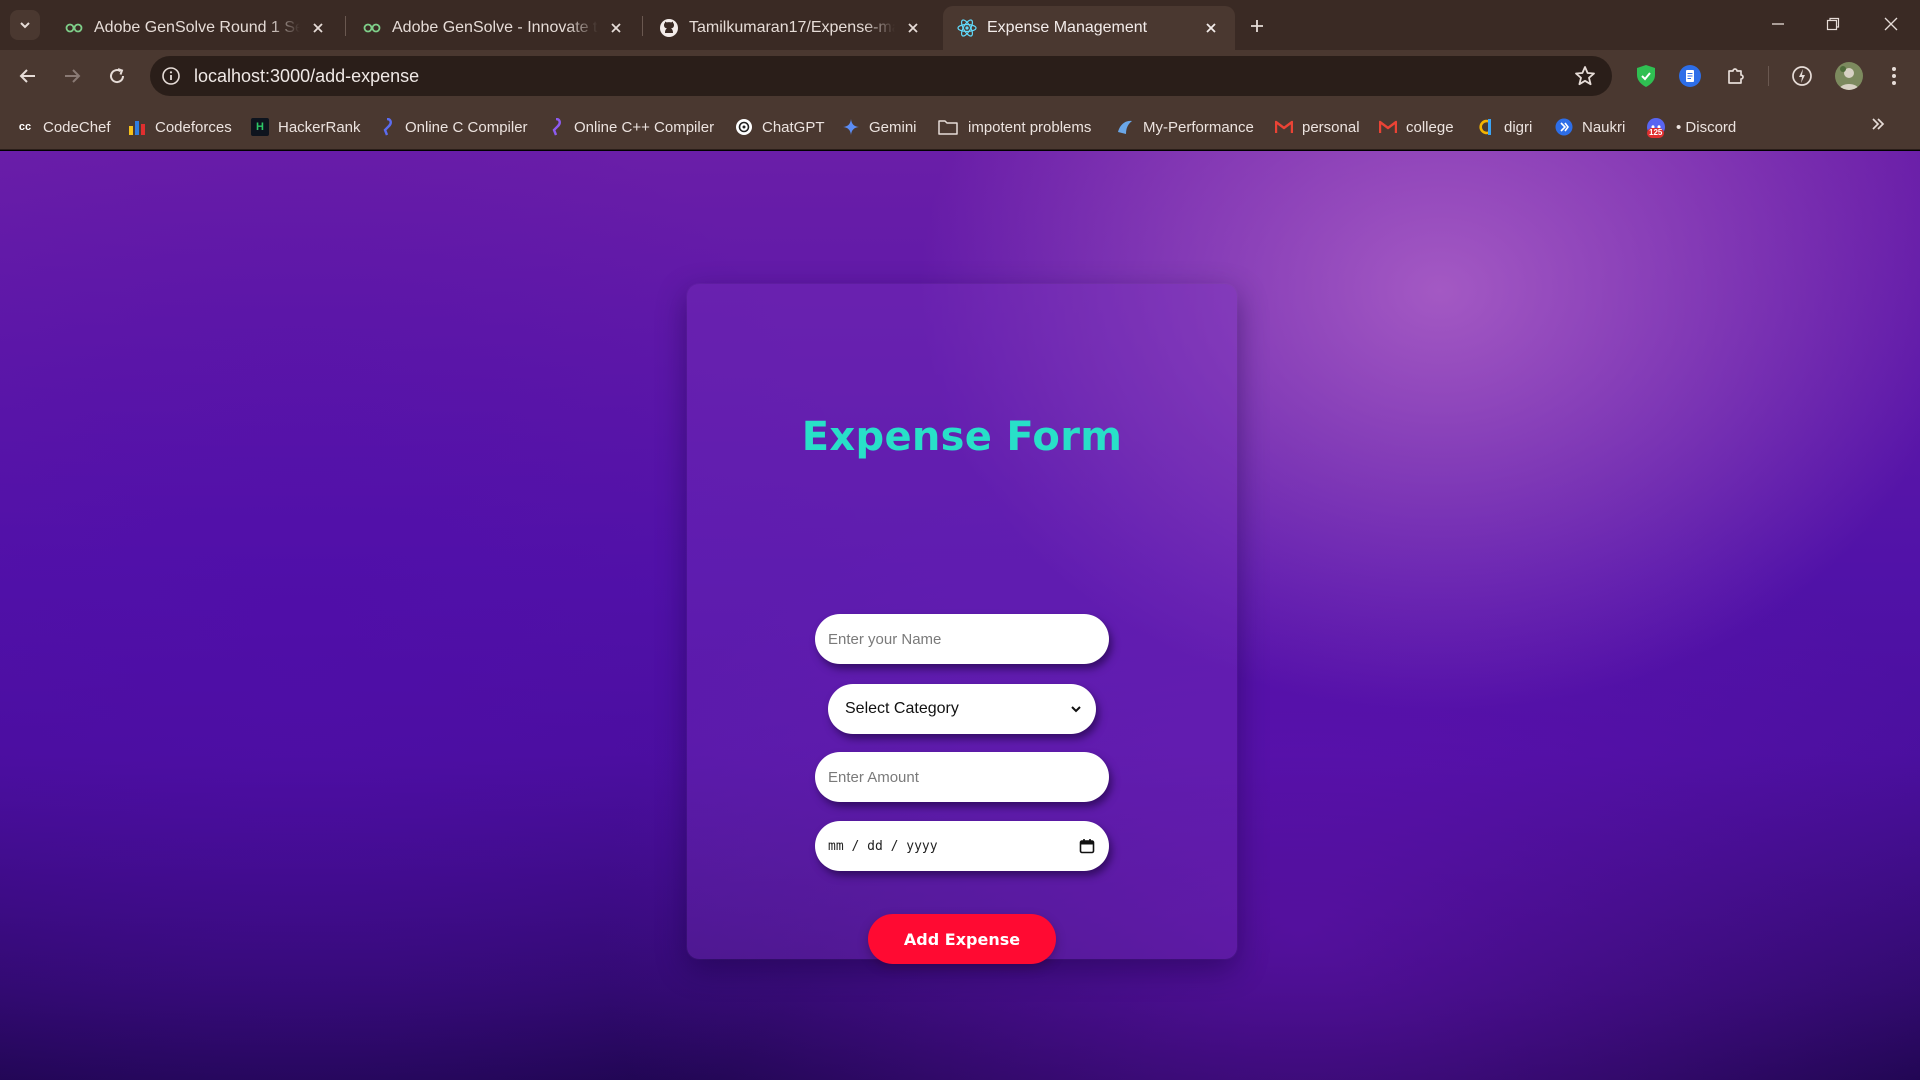  Describe the element at coordinates (1706, 127) in the screenshot. I see `bookmark-label: • Discord` at that location.